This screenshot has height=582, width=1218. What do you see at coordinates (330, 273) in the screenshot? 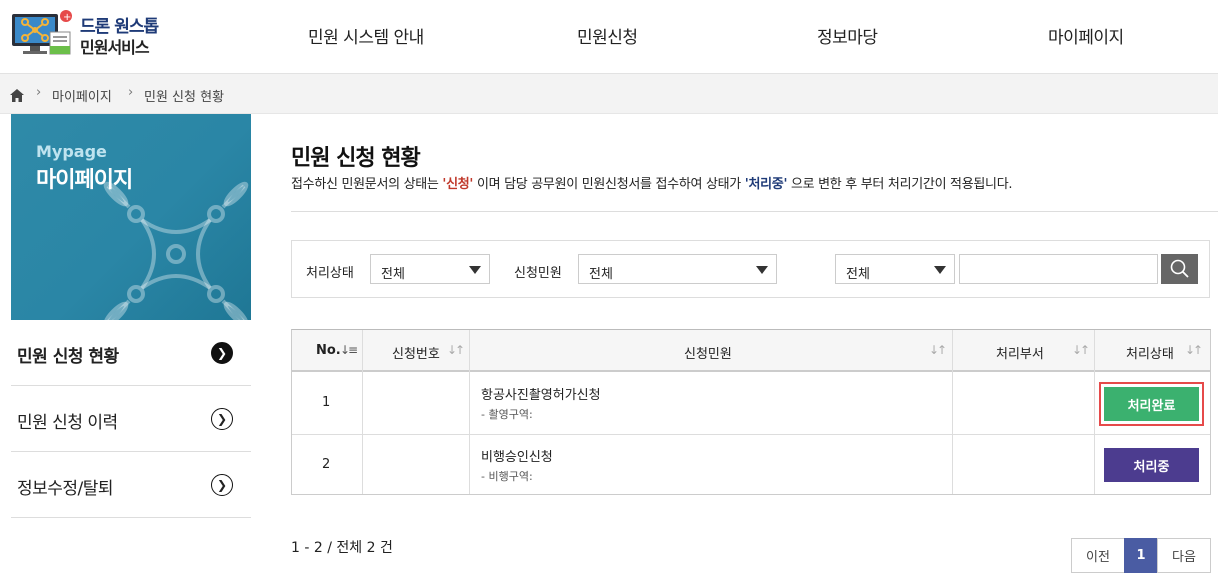
I see `status-filter-label: 처리상태` at bounding box center [330, 273].